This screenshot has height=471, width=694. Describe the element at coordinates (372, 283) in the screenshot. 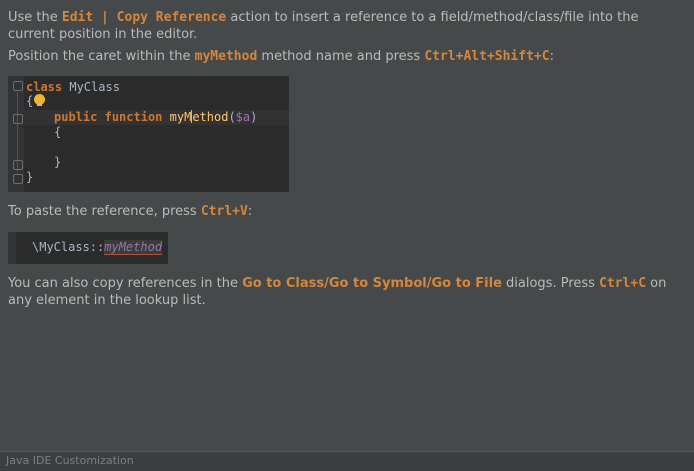

I see `dialog-names: Go to Class/Go to Symbol/Go to File` at that location.